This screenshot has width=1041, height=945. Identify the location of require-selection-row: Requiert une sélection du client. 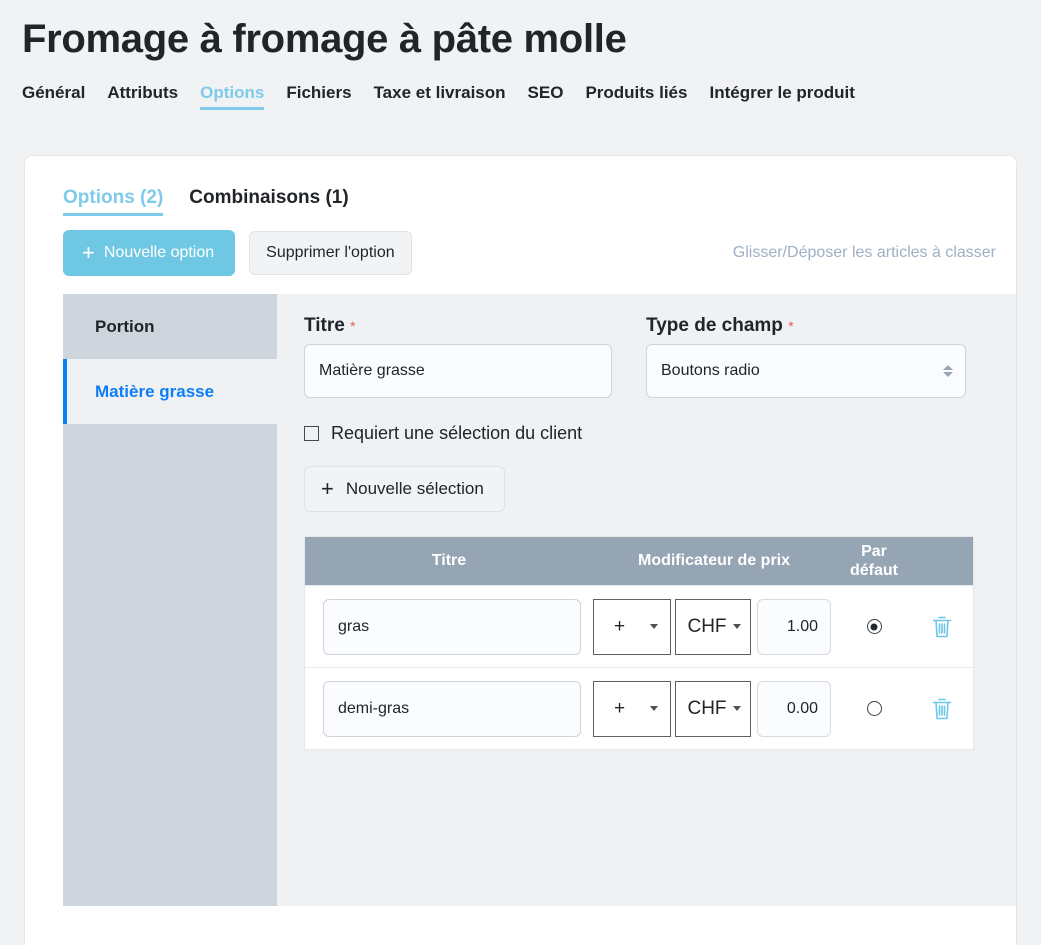
(649, 433).